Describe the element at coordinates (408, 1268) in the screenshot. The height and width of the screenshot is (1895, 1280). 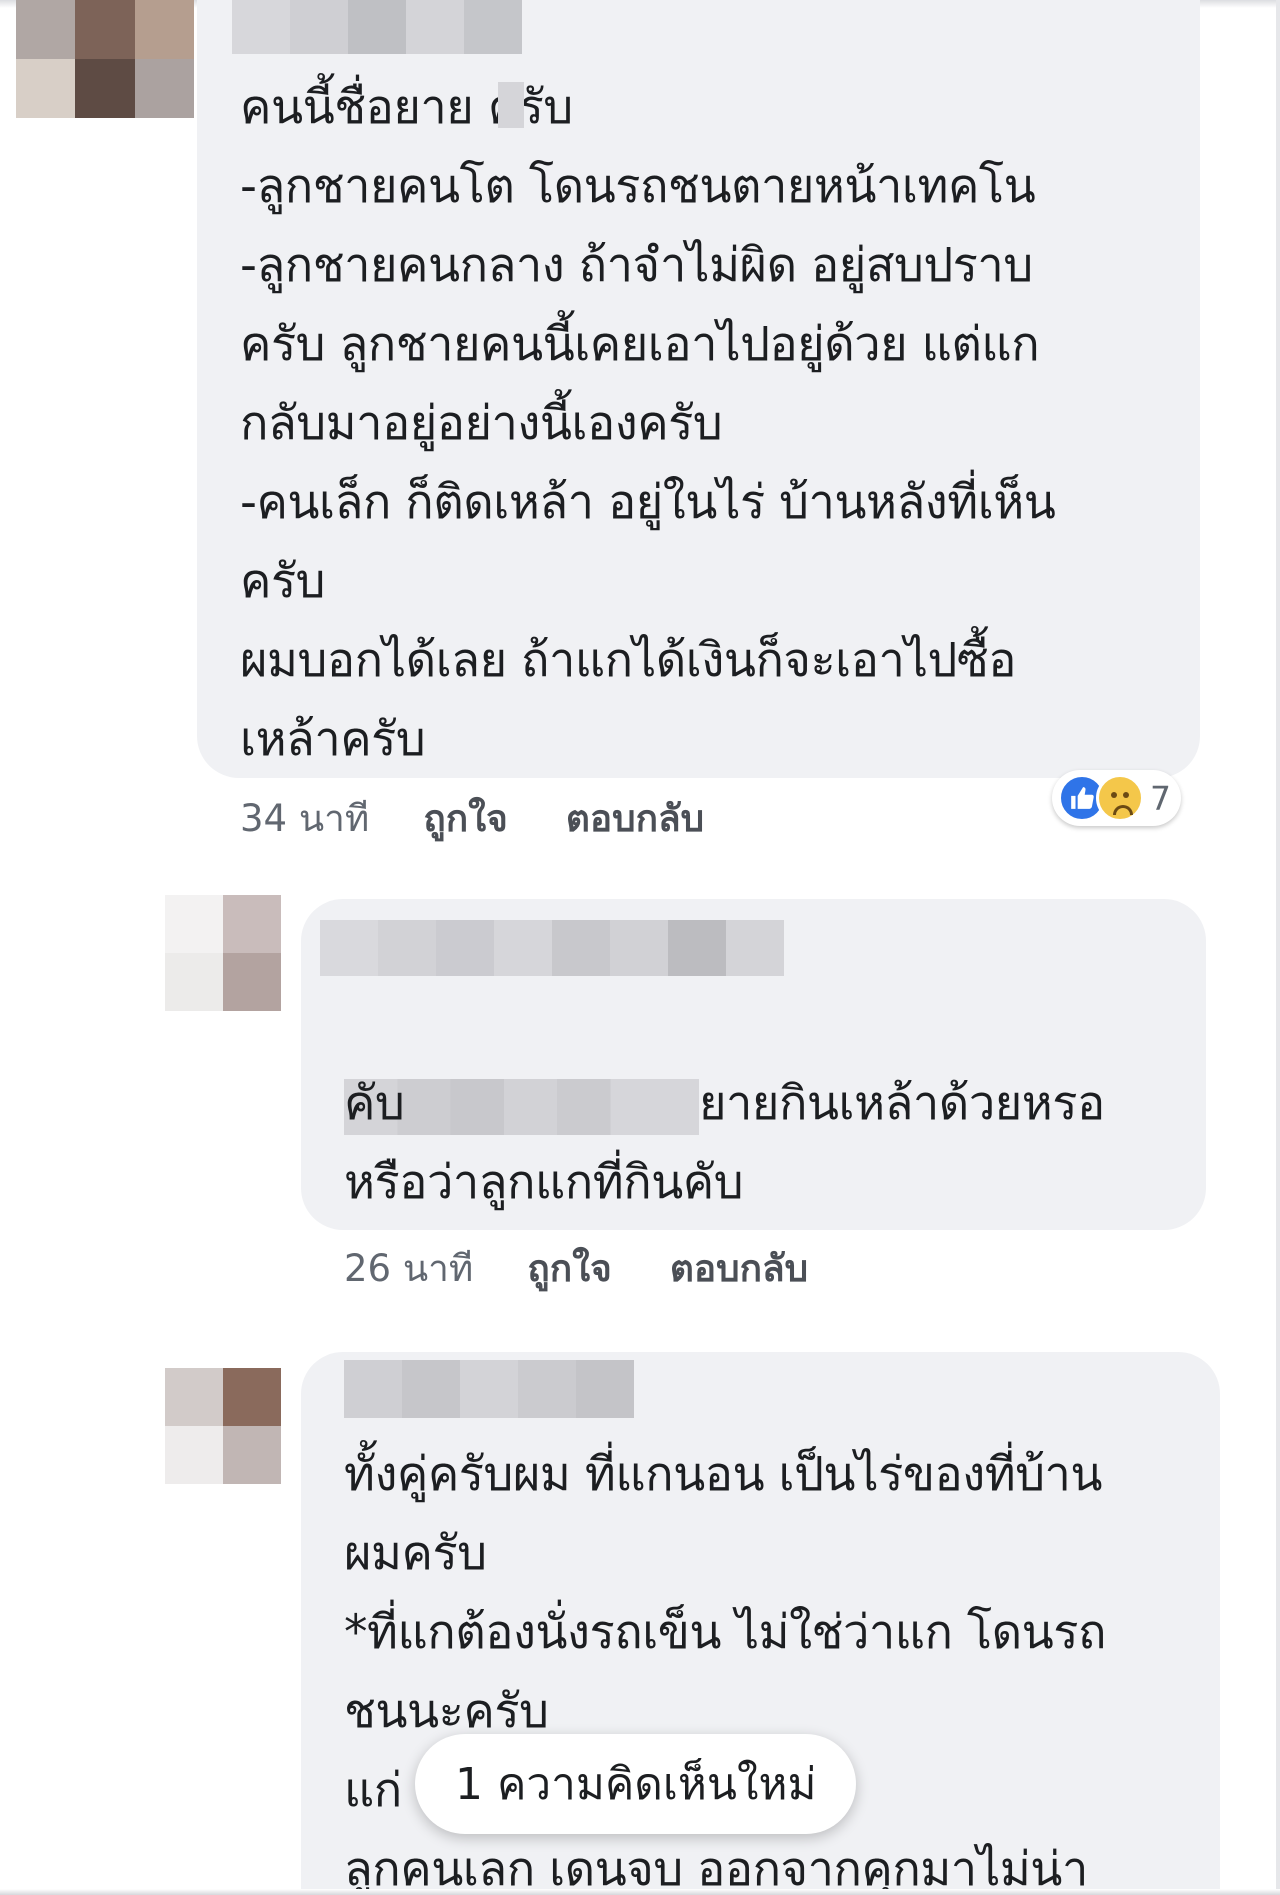
I see `comment-timestamp: 26 นาที` at that location.